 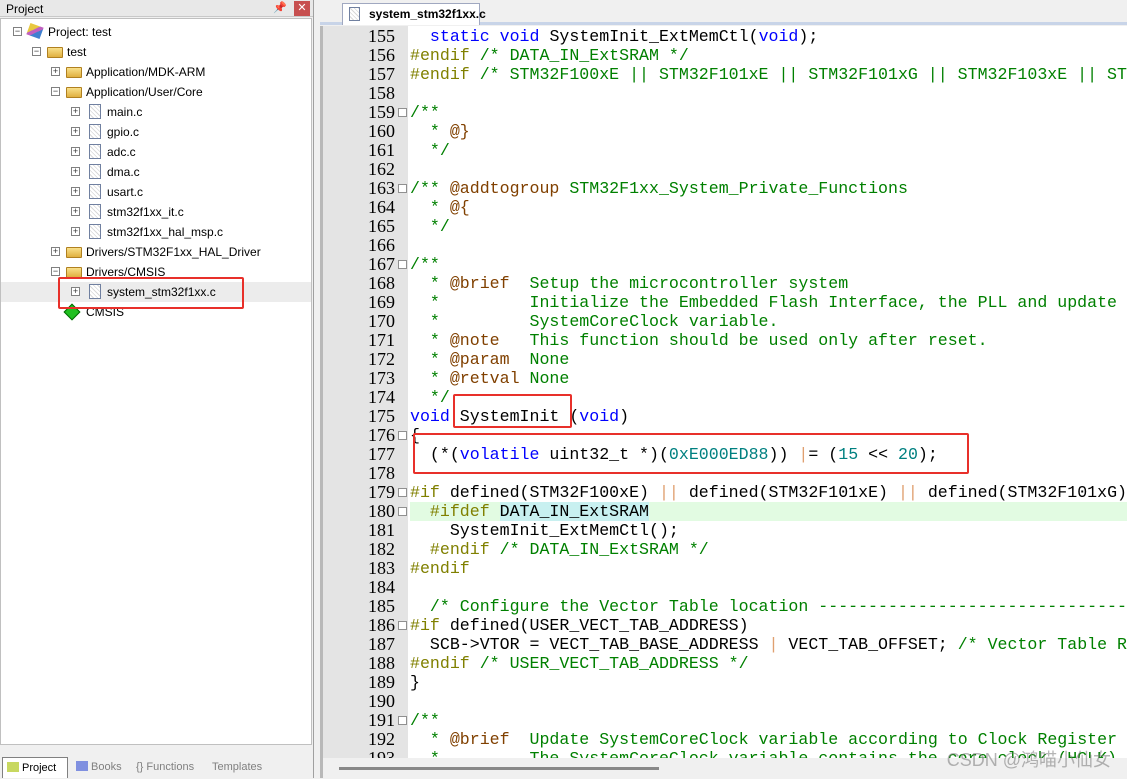 I want to click on line-number: 177, so click(x=381, y=454).